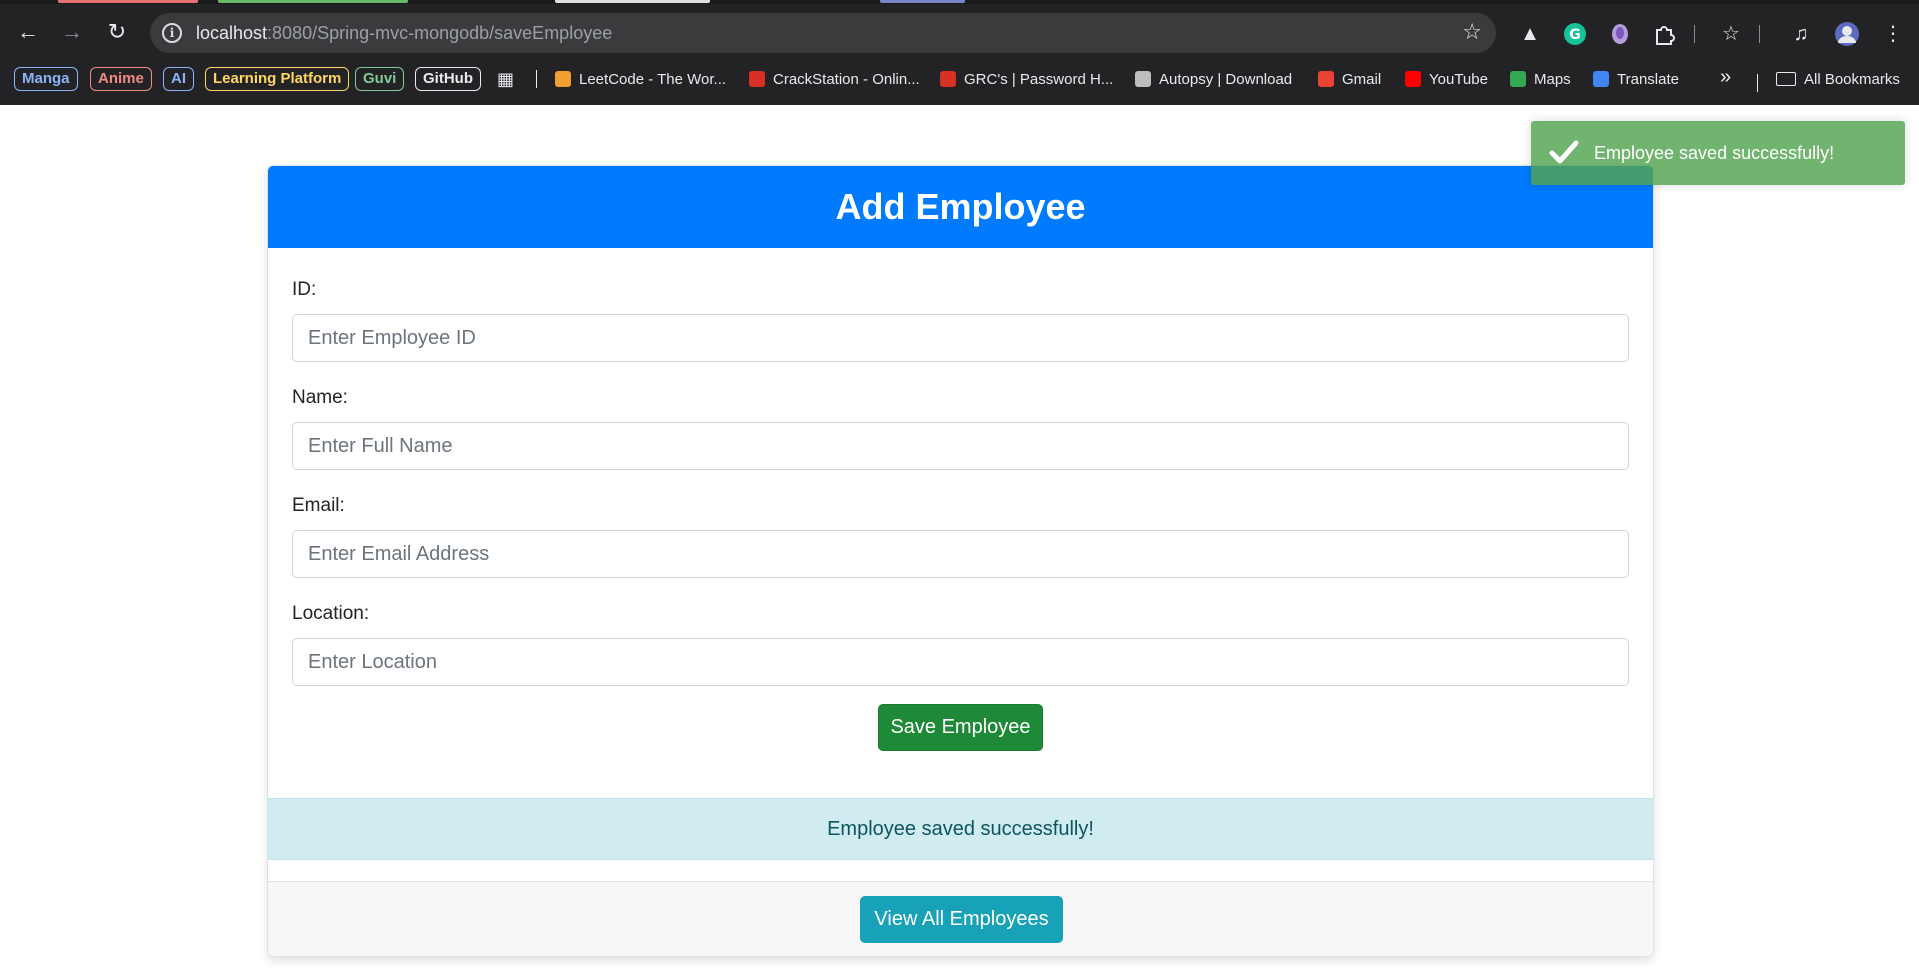 The width and height of the screenshot is (1919, 975). What do you see at coordinates (1852, 79) in the screenshot?
I see `all-bookmarks-label: All Bookmarks` at bounding box center [1852, 79].